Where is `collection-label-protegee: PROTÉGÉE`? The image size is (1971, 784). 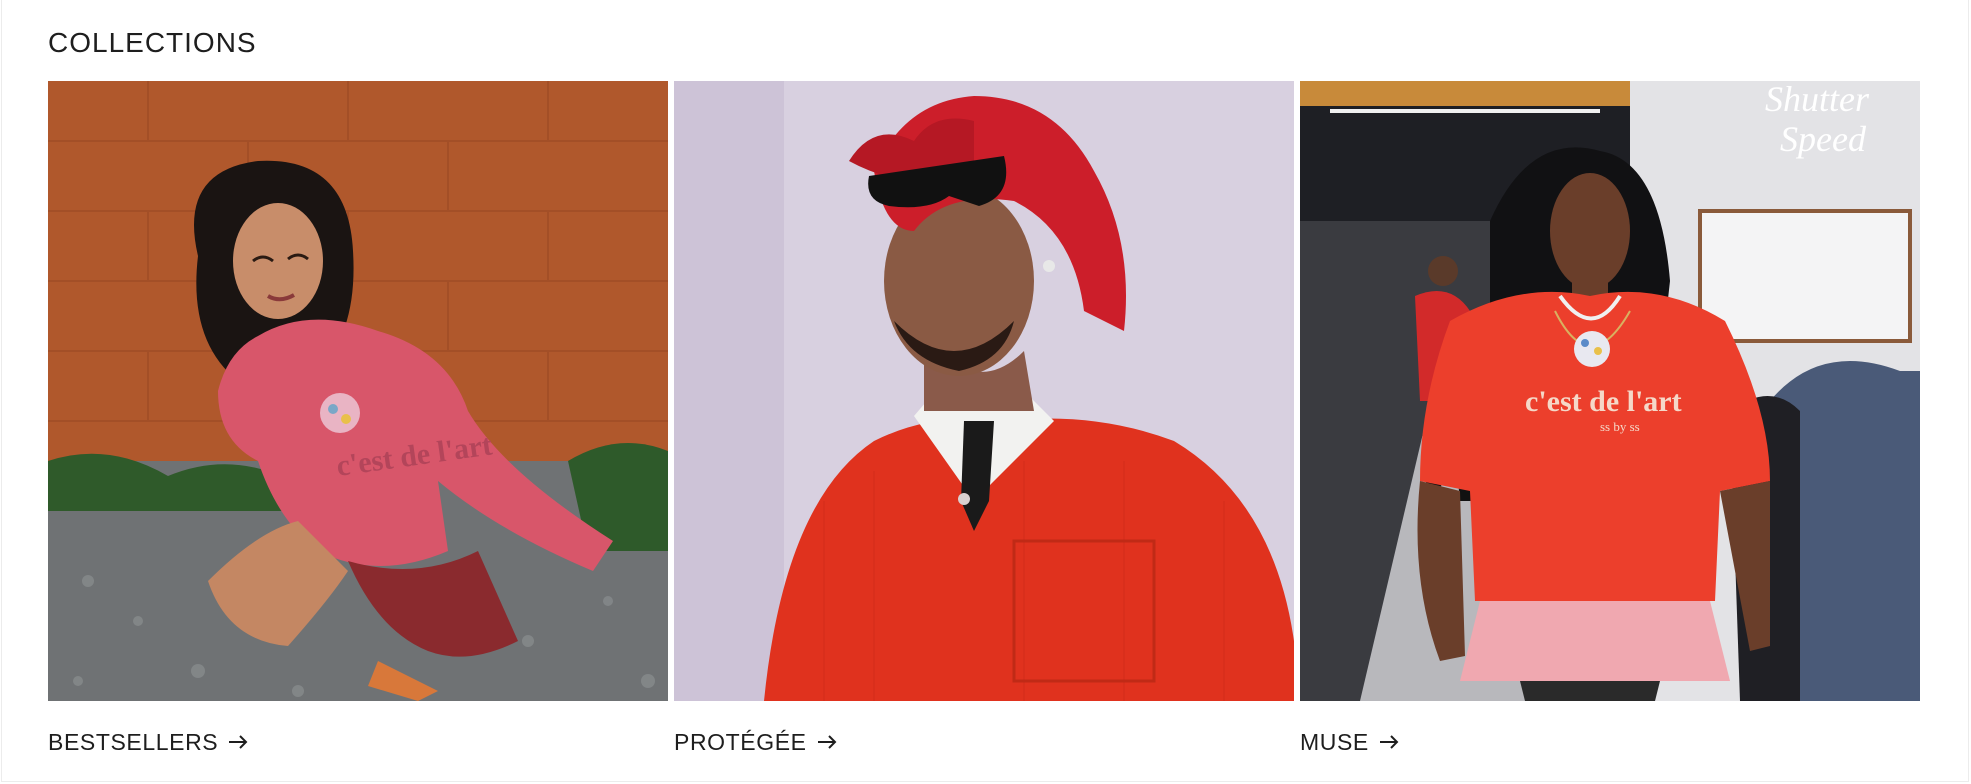
collection-label-protegee: PROTÉGÉE is located at coordinates (740, 741).